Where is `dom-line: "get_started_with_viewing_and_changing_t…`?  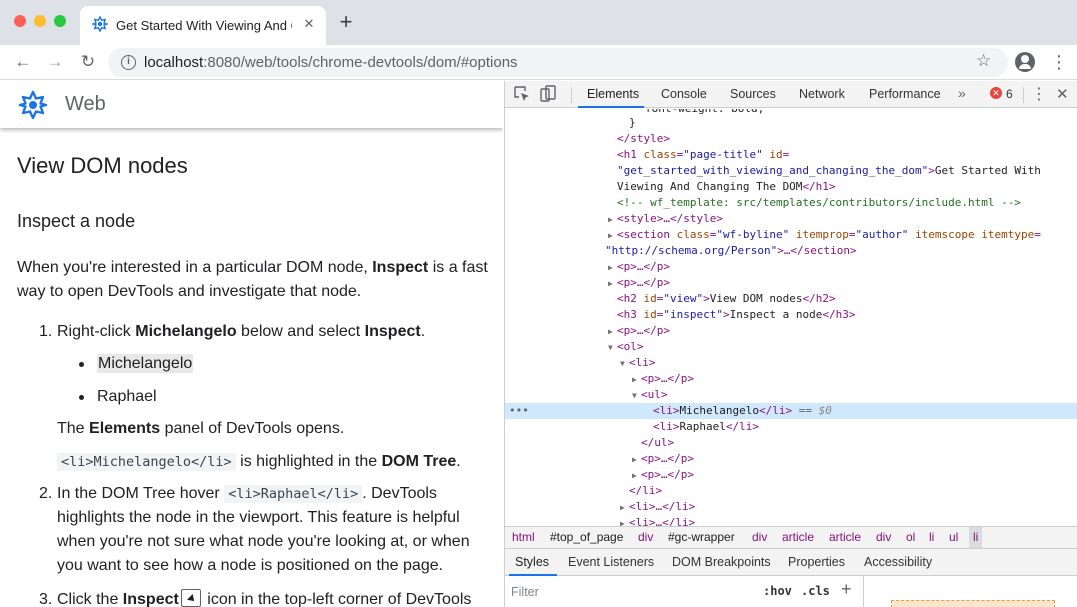 dom-line: "get_started_with_viewing_and_changing_t… is located at coordinates (791, 171).